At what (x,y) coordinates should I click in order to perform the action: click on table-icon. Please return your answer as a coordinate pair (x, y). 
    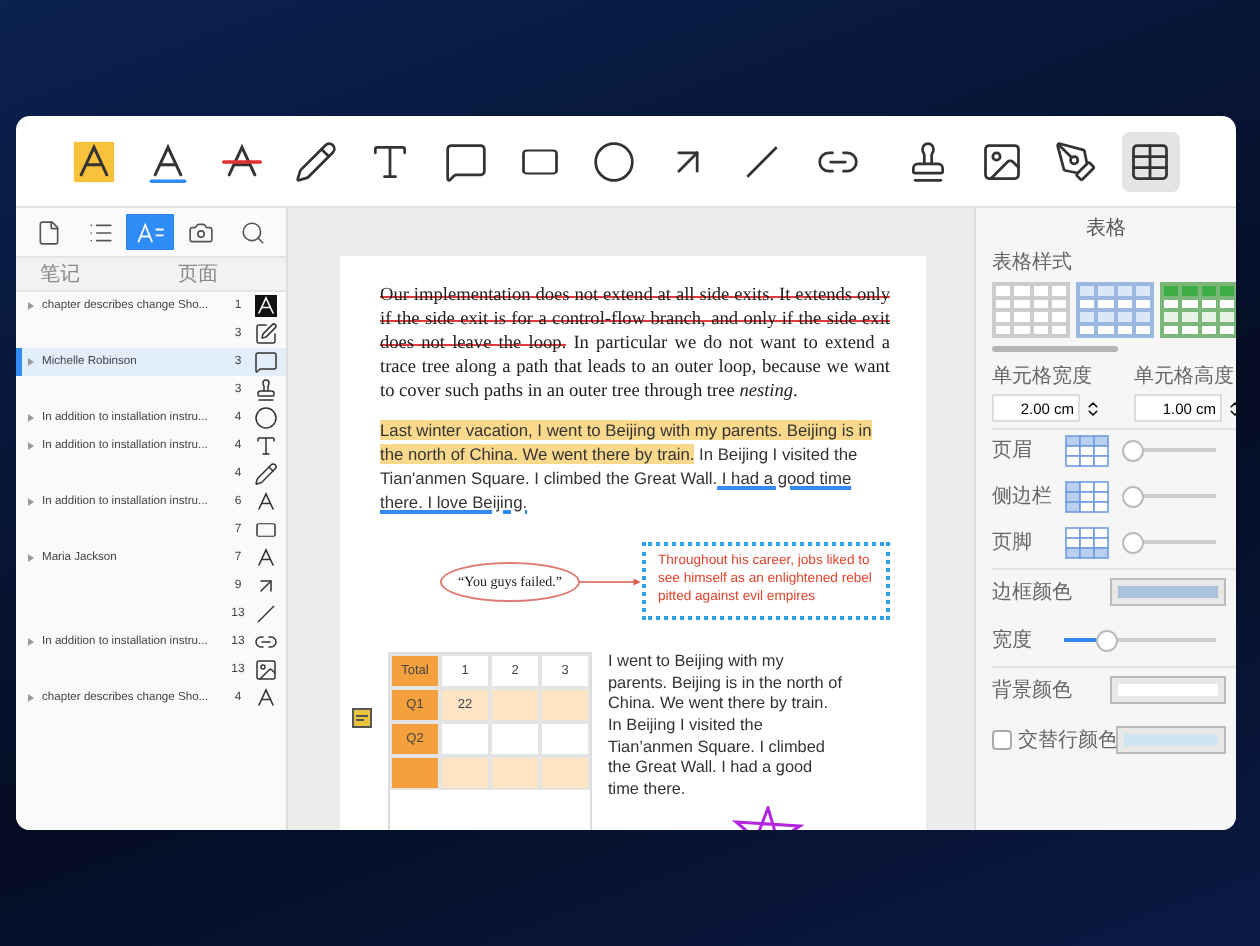
    Looking at the image, I should click on (1150, 161).